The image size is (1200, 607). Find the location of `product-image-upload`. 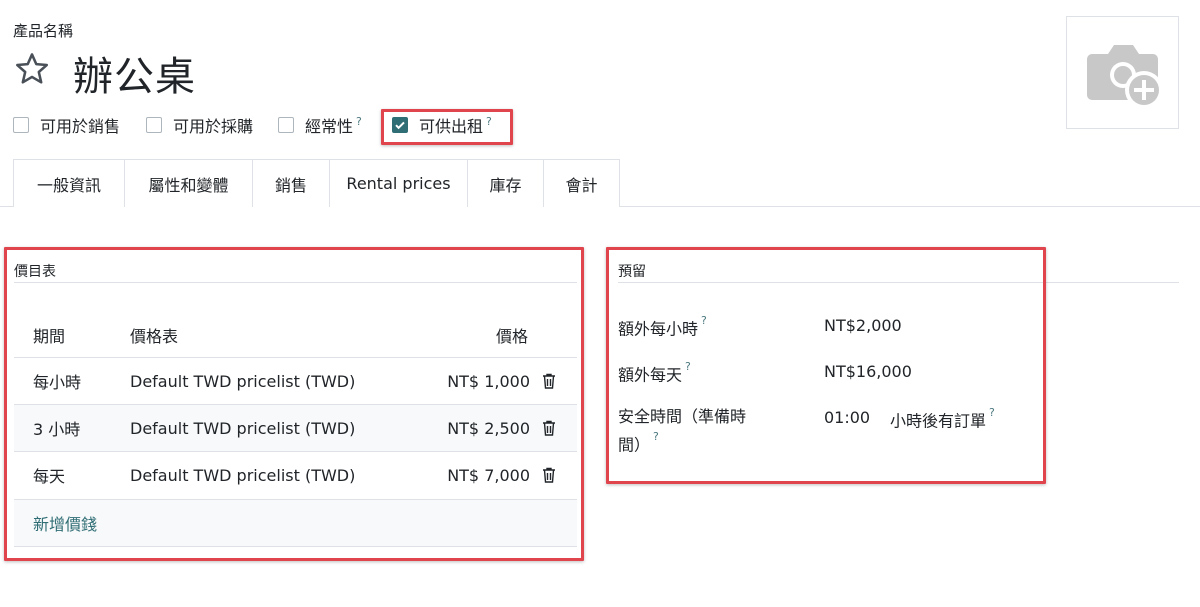

product-image-upload is located at coordinates (1122, 72).